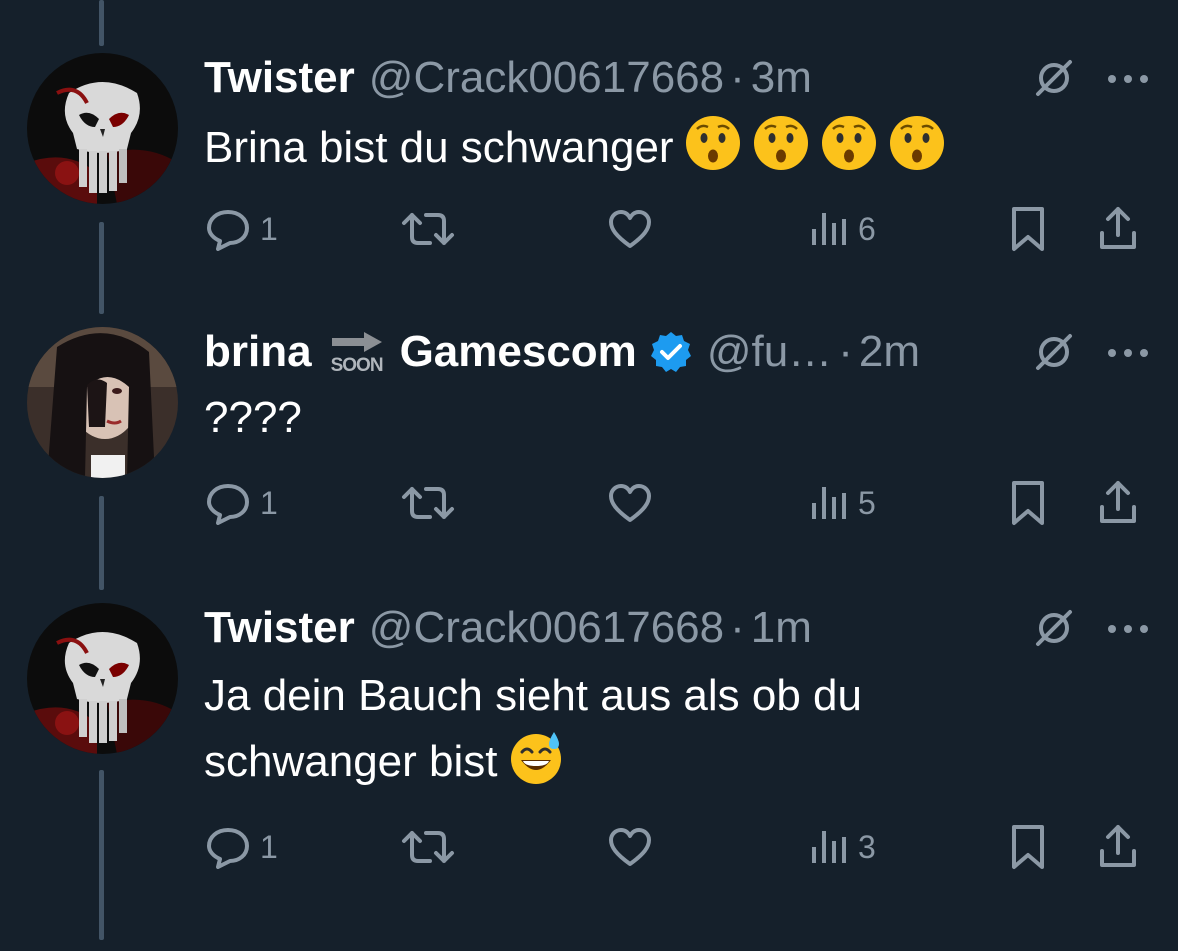 The width and height of the screenshot is (1178, 951). Describe the element at coordinates (536, 758) in the screenshot. I see `grinning-sweat-face-emoji` at that location.